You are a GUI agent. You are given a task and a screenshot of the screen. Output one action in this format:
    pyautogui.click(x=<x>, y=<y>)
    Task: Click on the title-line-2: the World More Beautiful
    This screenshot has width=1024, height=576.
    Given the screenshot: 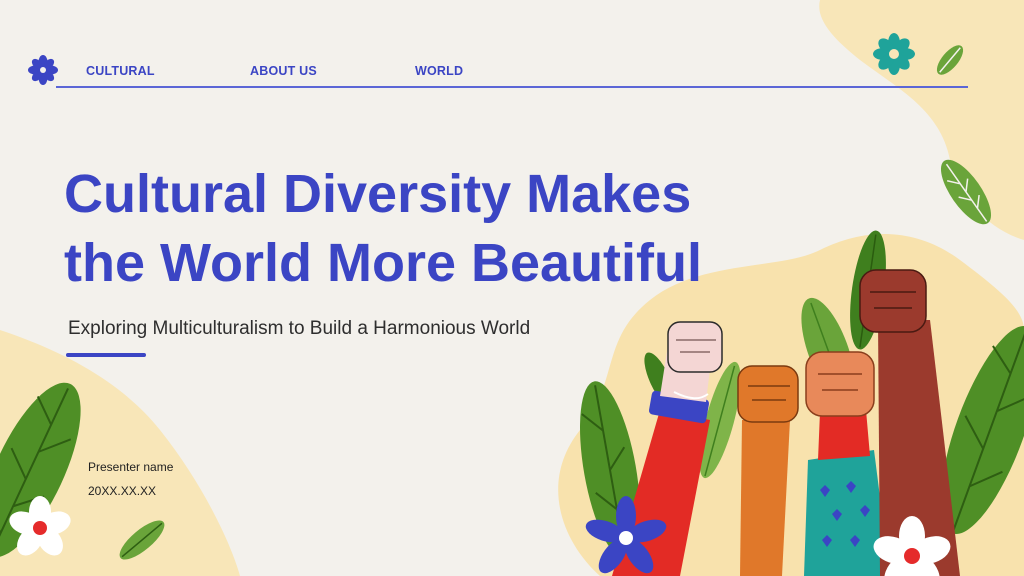 What is the action you would take?
    pyautogui.click(x=383, y=263)
    